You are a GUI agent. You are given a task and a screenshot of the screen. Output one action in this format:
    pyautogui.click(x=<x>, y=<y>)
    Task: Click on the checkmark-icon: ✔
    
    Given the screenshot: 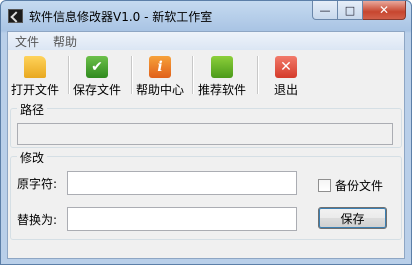 What is the action you would take?
    pyautogui.click(x=97, y=67)
    